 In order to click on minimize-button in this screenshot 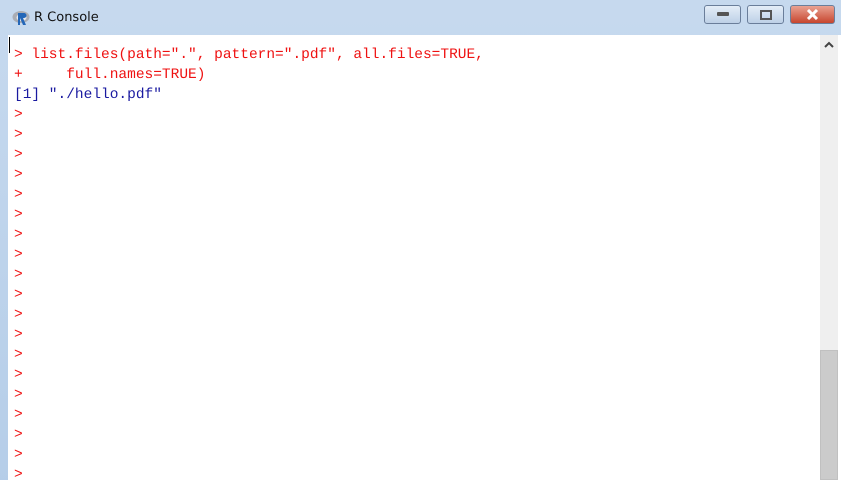, I will do `click(722, 14)`.